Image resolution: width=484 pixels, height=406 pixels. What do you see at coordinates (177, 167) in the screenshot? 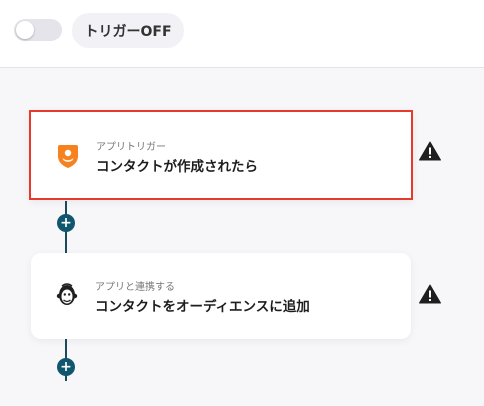
I see `step-title: コンタクトが作成されたら` at bounding box center [177, 167].